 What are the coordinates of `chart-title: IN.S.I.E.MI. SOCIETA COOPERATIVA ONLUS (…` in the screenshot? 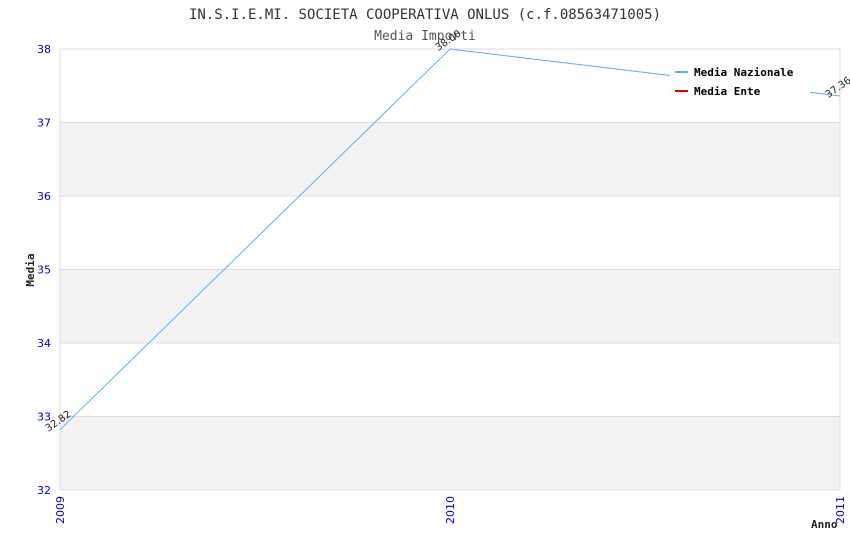 It's located at (425, 15).